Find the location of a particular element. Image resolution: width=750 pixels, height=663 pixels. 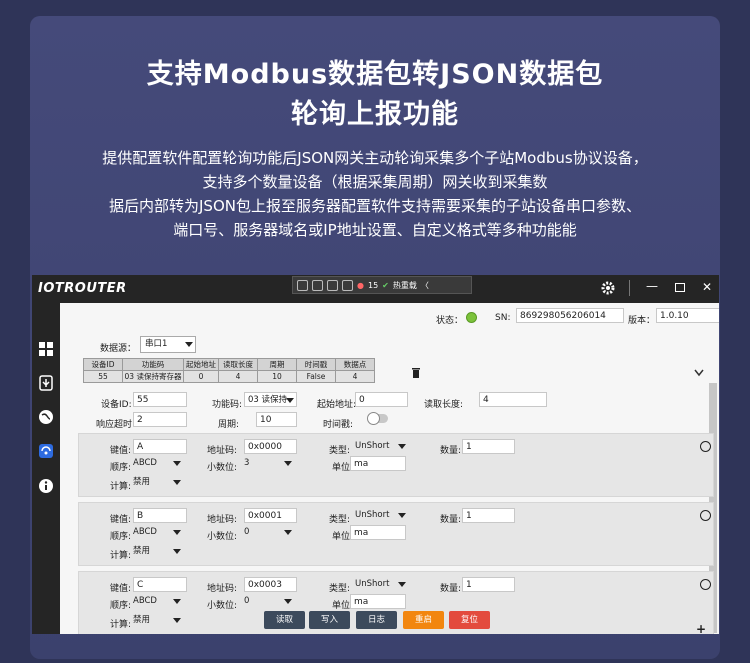

col-header: 周期 is located at coordinates (277, 364).